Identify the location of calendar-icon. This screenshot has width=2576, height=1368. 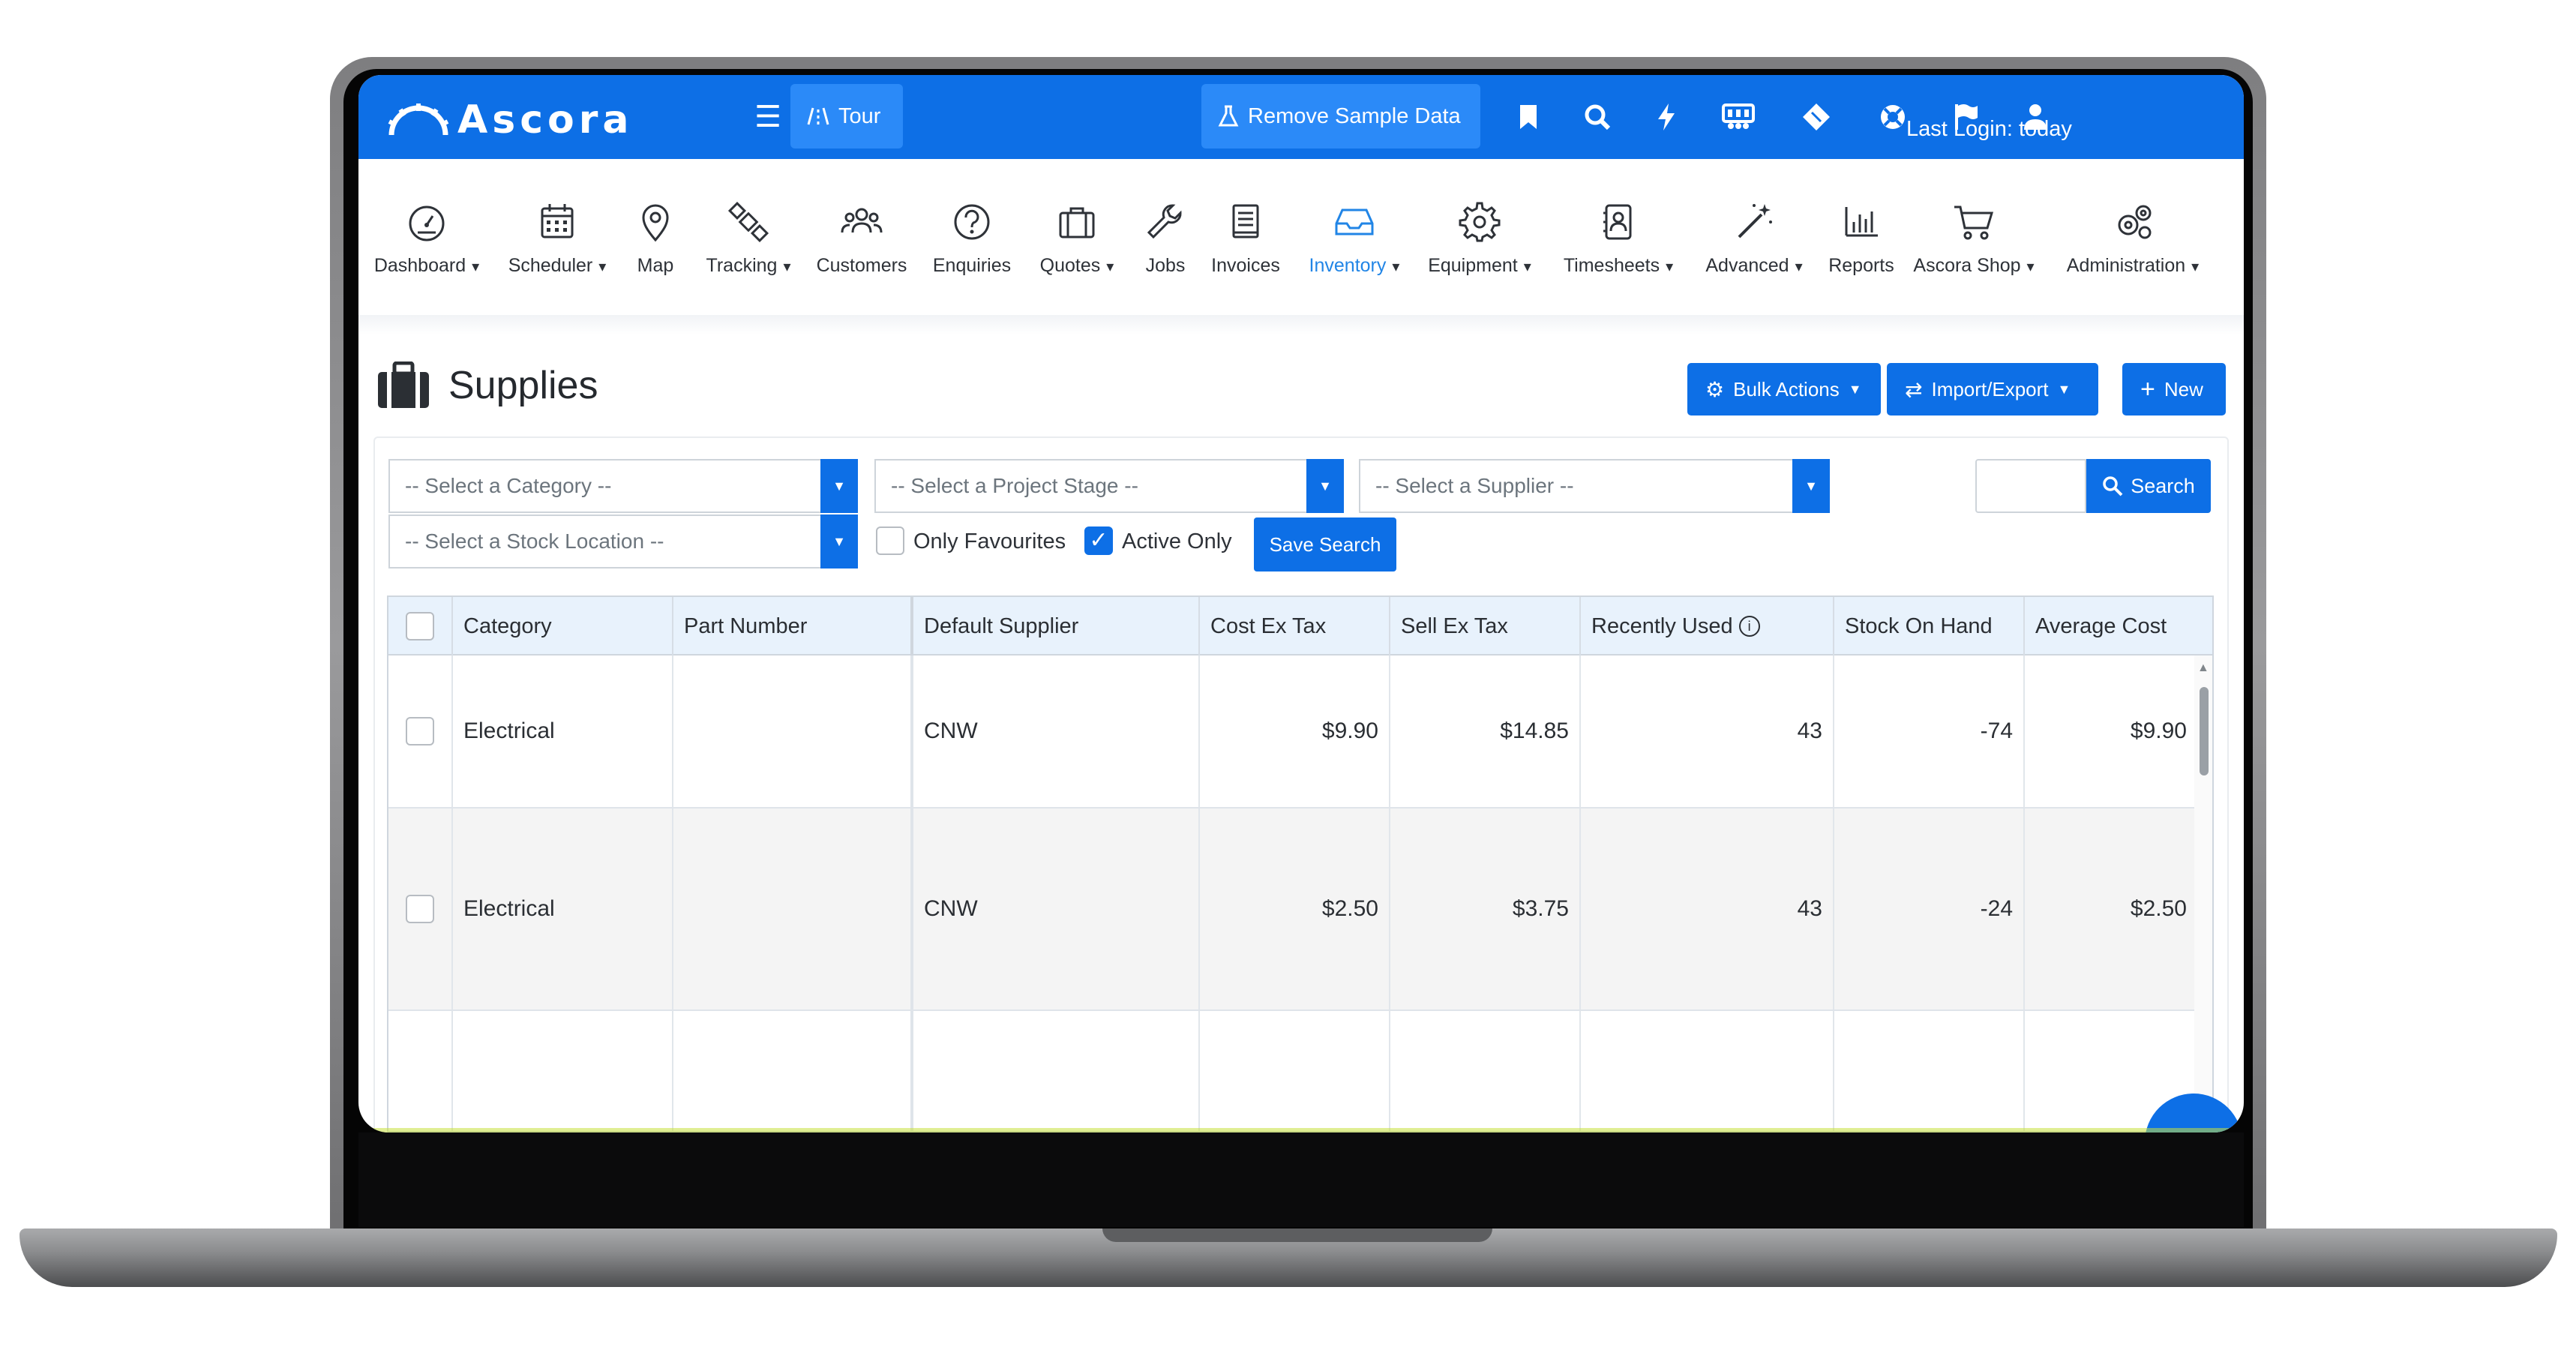
(558, 221).